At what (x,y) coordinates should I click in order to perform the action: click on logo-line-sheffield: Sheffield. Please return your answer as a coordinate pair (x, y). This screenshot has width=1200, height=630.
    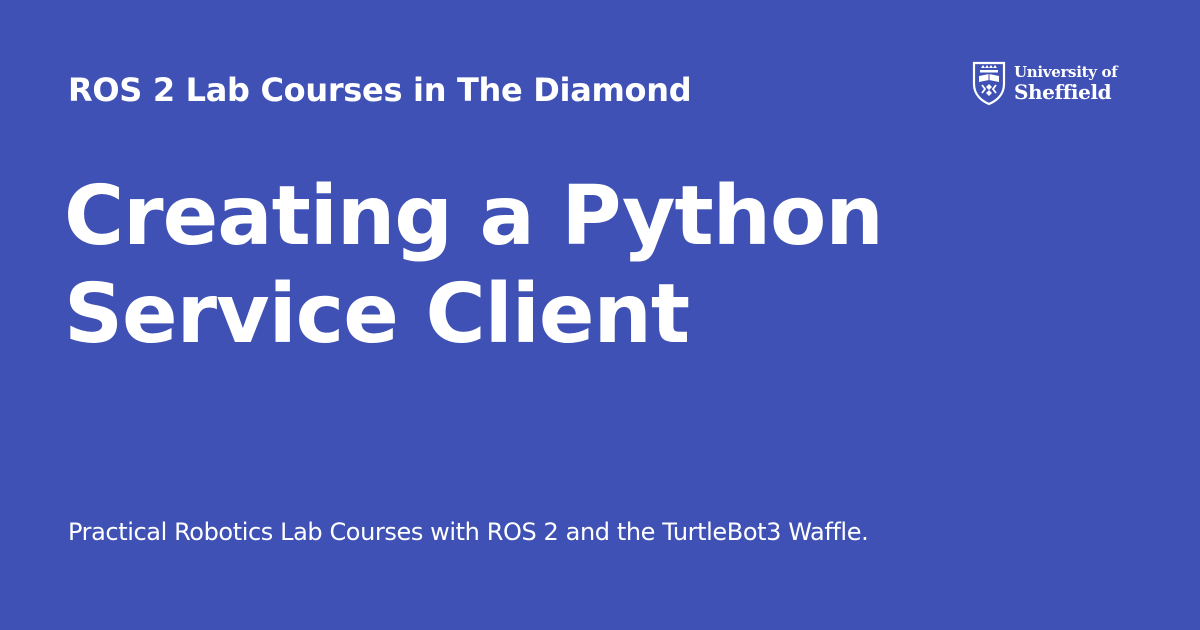
    Looking at the image, I should click on (1063, 91).